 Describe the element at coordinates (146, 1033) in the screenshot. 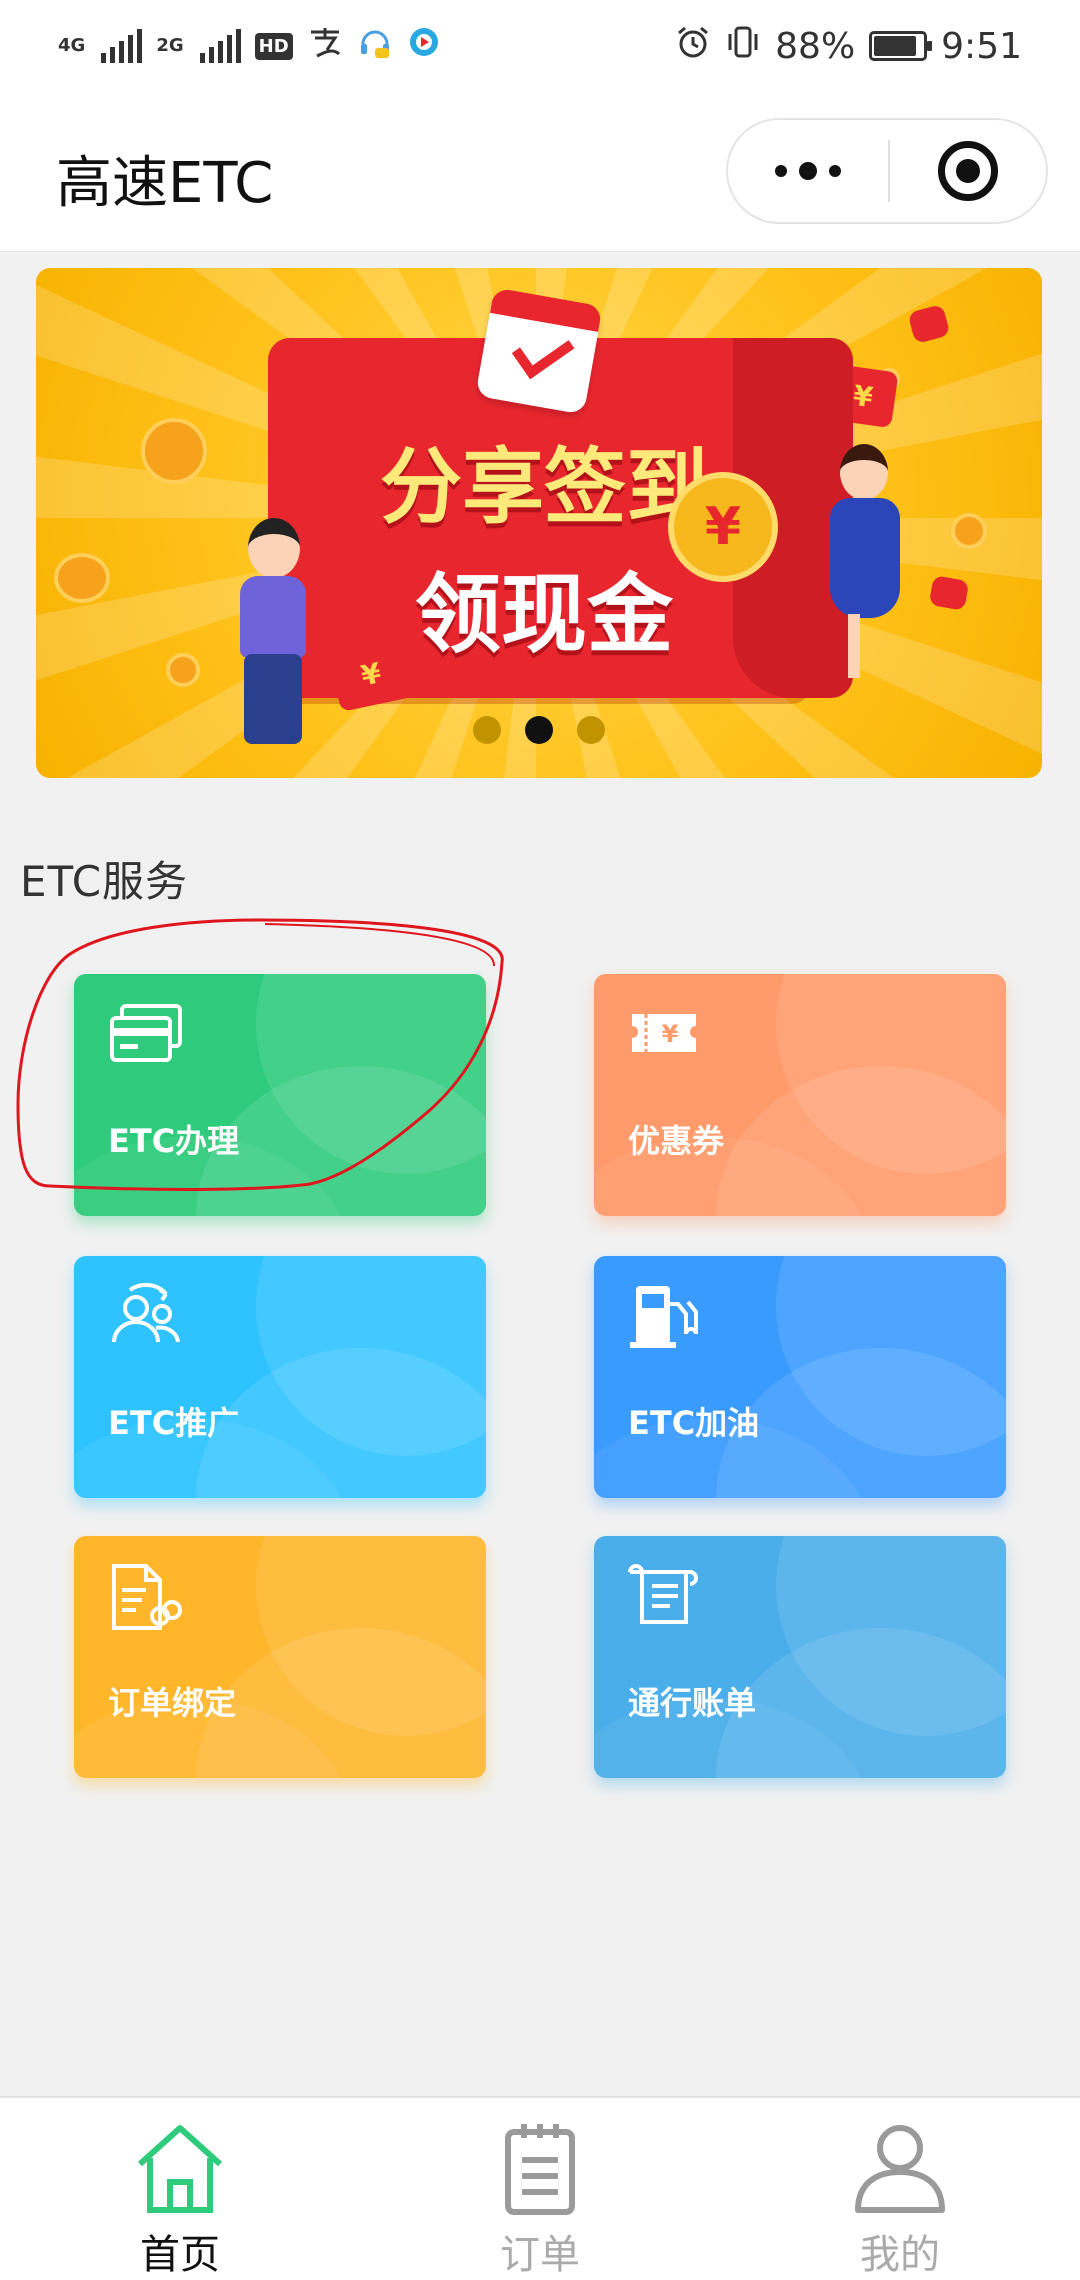

I see `card-icon` at that location.